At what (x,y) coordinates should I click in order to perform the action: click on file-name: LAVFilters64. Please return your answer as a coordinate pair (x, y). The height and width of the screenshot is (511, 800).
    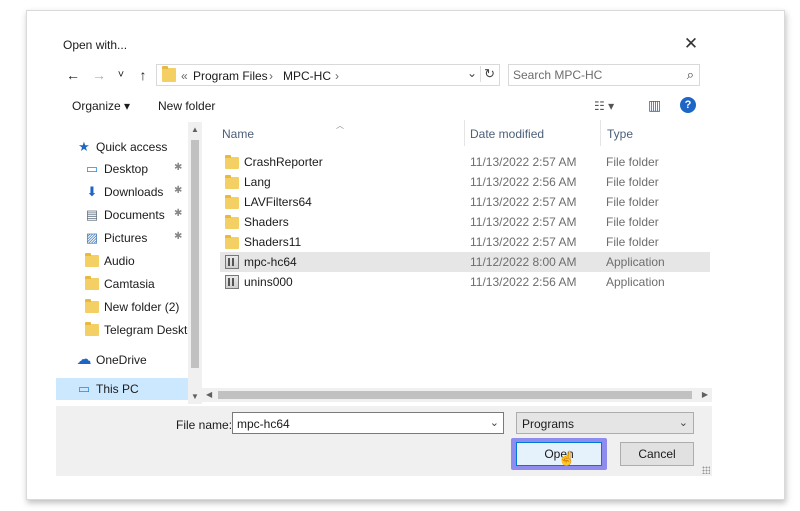
    Looking at the image, I should click on (278, 202).